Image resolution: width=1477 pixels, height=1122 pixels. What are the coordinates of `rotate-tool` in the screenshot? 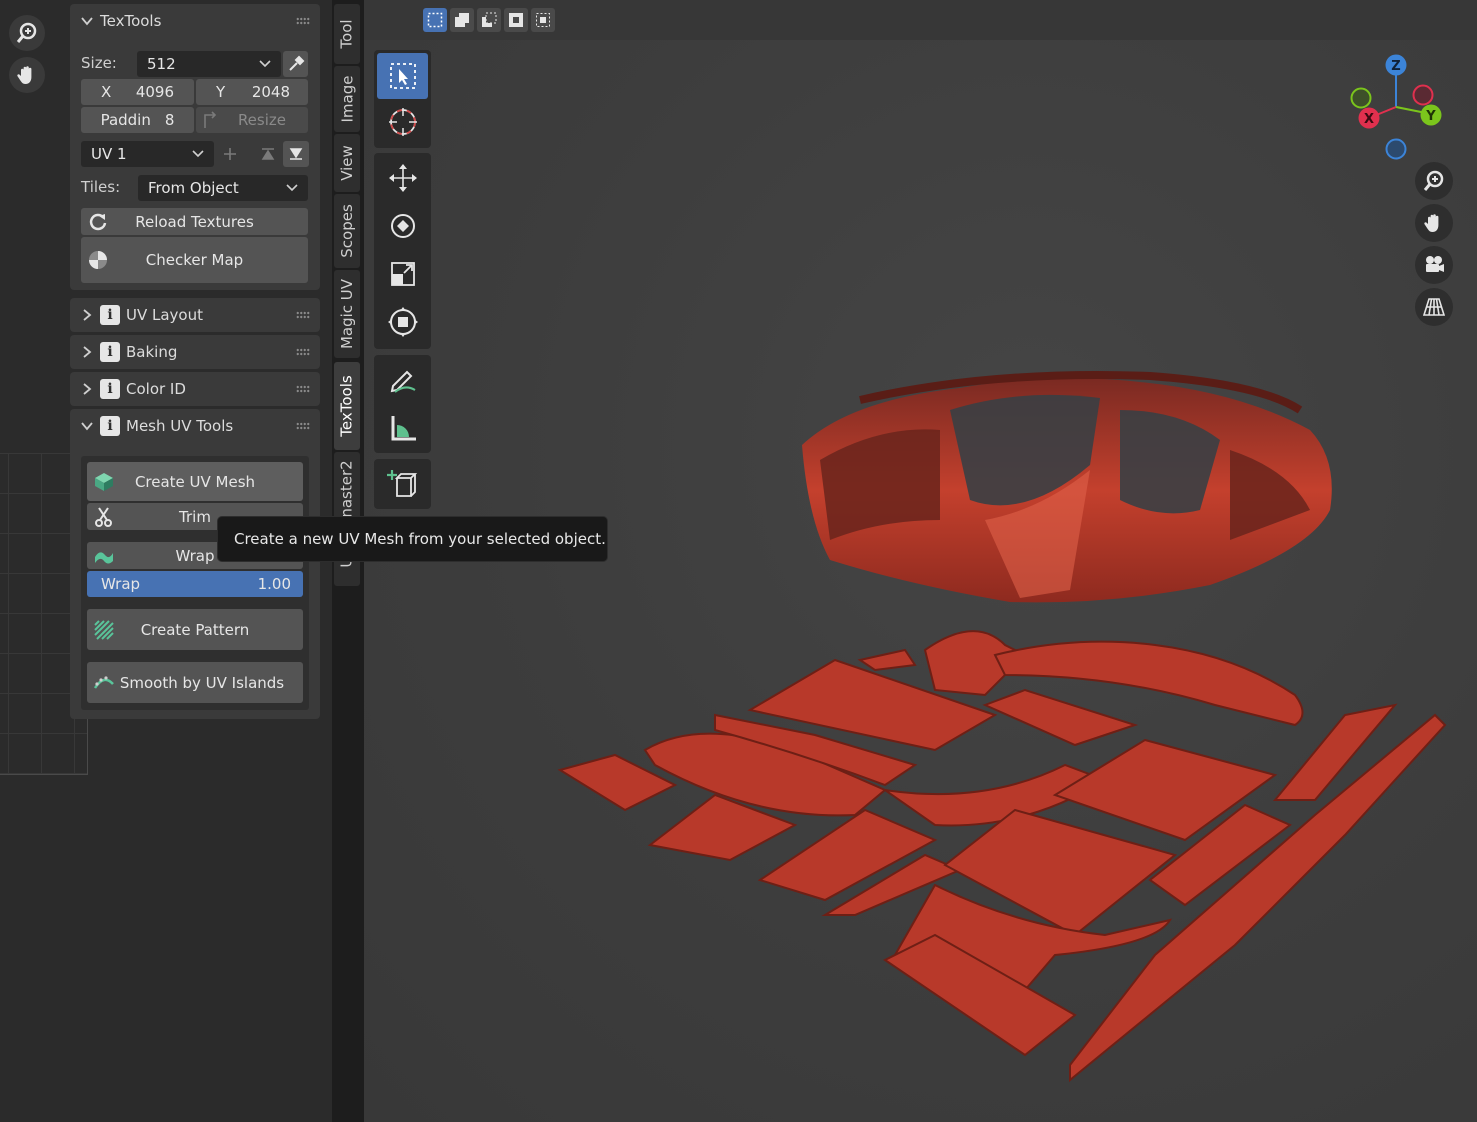 It's located at (402, 226).